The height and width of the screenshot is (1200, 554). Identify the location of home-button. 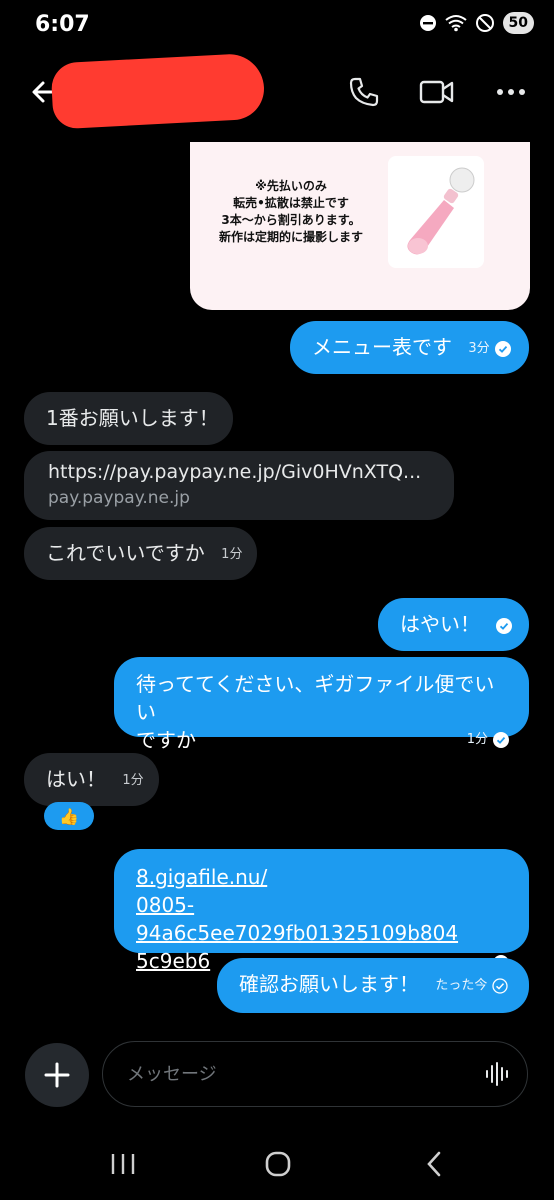
(278, 1164).